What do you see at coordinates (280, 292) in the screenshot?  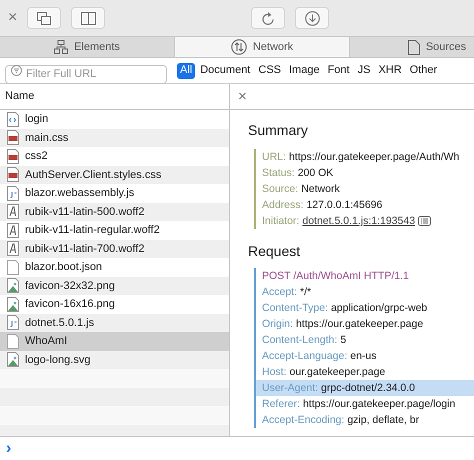 I see `header-name: Accept:` at bounding box center [280, 292].